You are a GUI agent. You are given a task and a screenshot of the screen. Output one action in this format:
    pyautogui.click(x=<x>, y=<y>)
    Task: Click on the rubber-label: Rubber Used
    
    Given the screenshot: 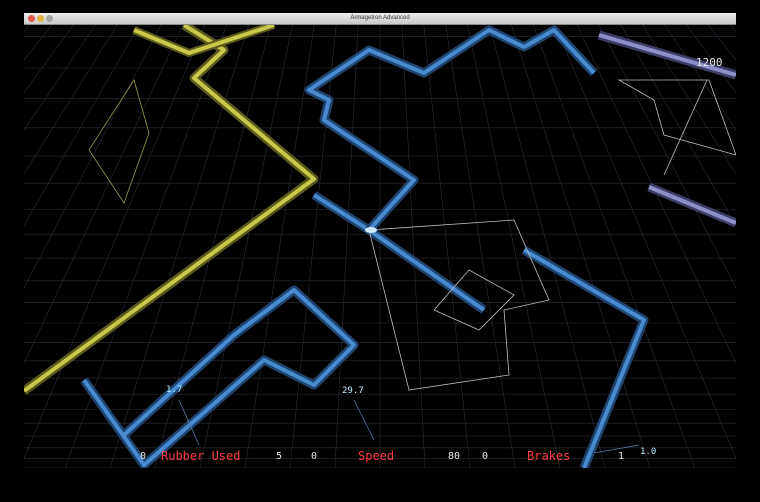 What is the action you would take?
    pyautogui.click(x=201, y=456)
    